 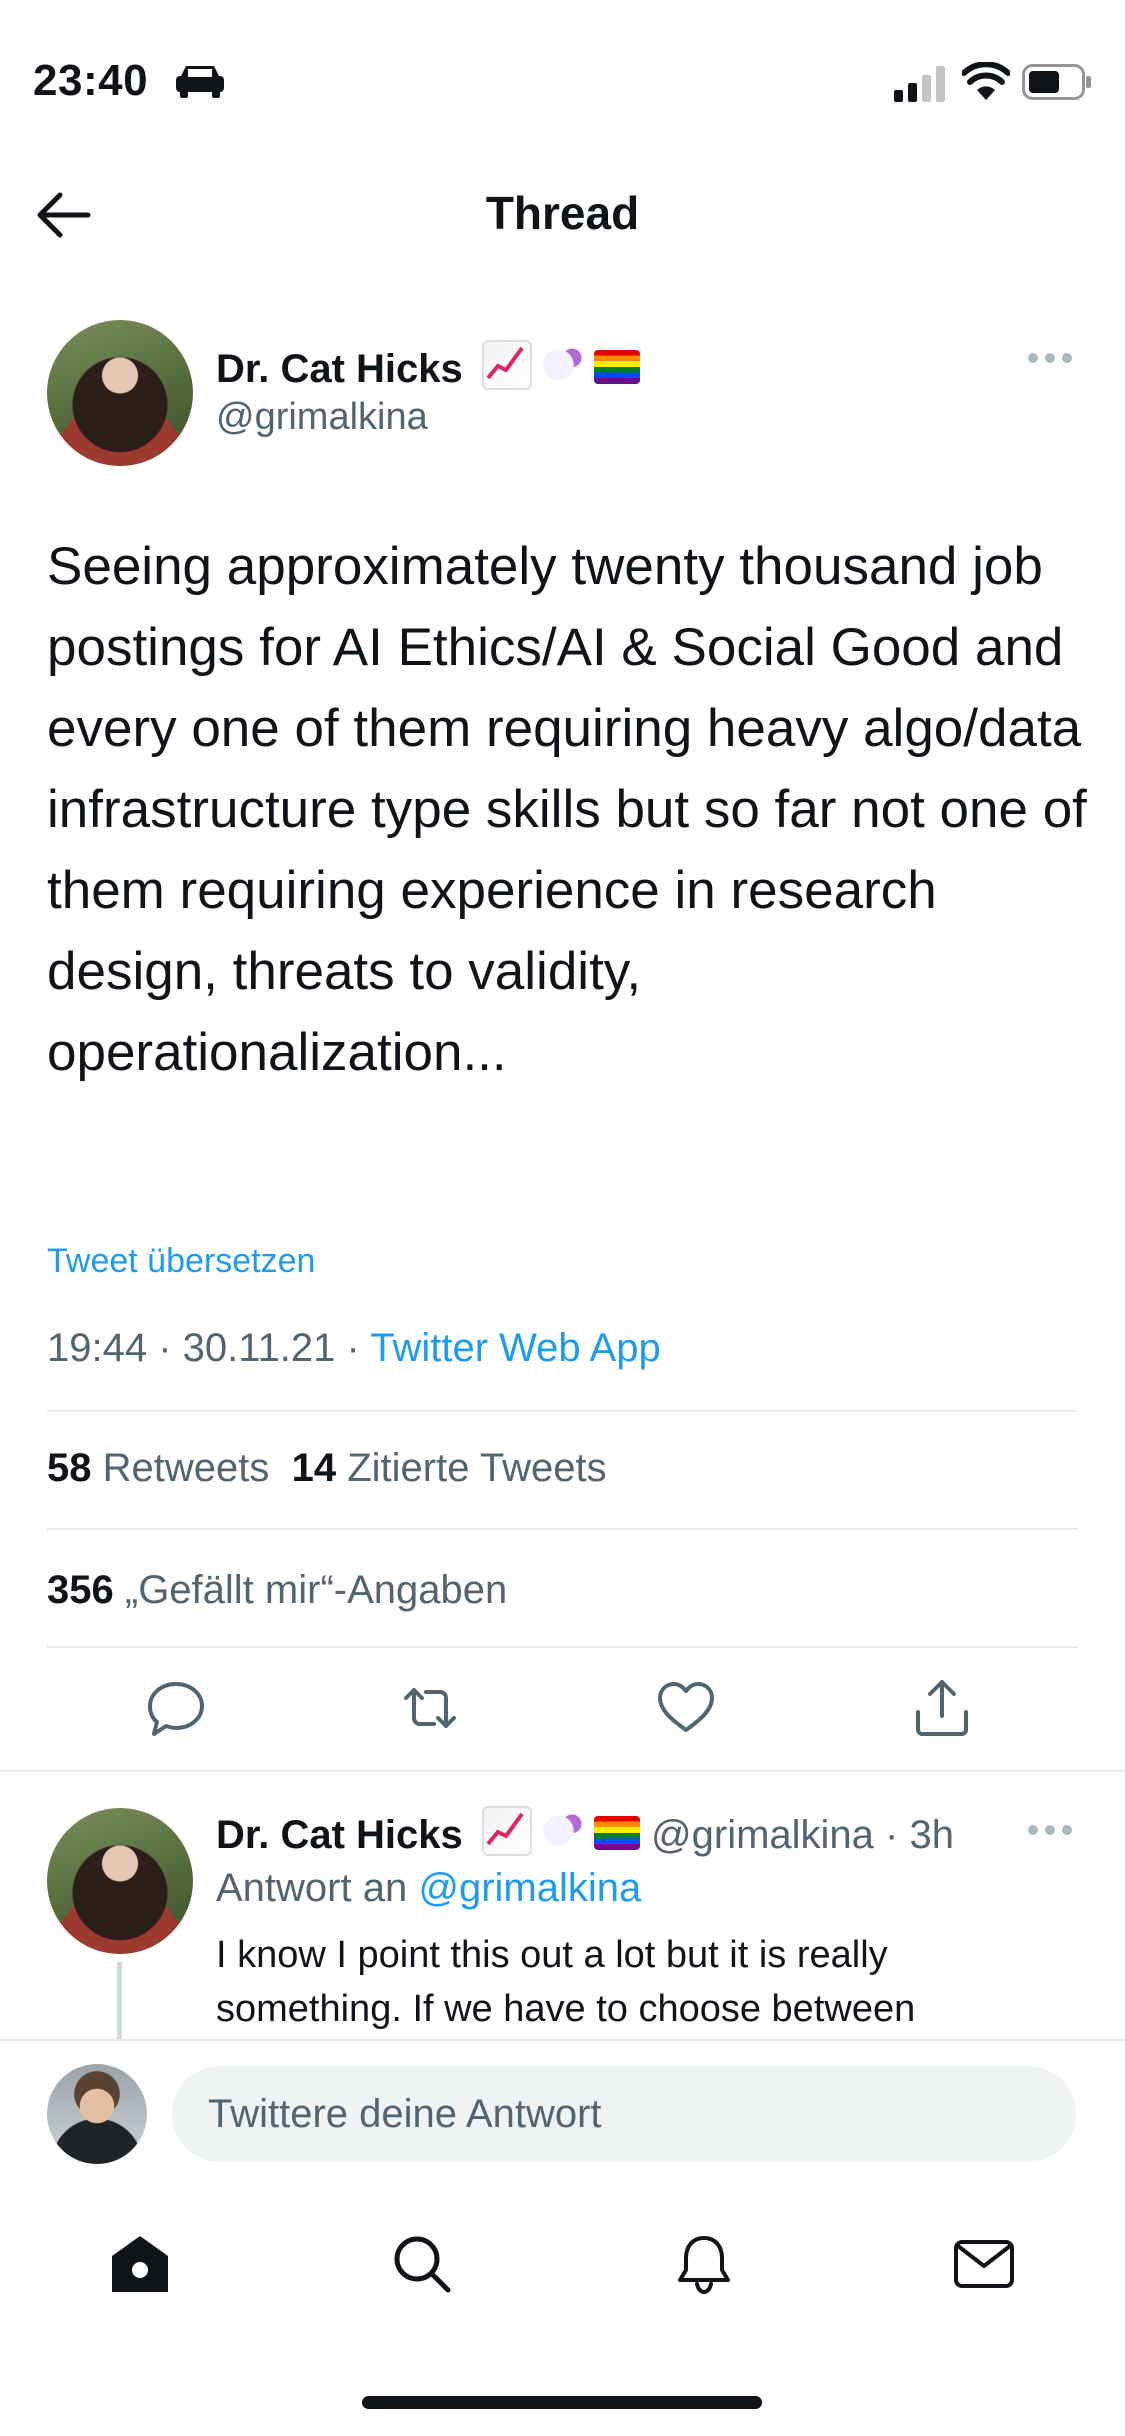 What do you see at coordinates (119, 2002) in the screenshot?
I see `thread-line` at bounding box center [119, 2002].